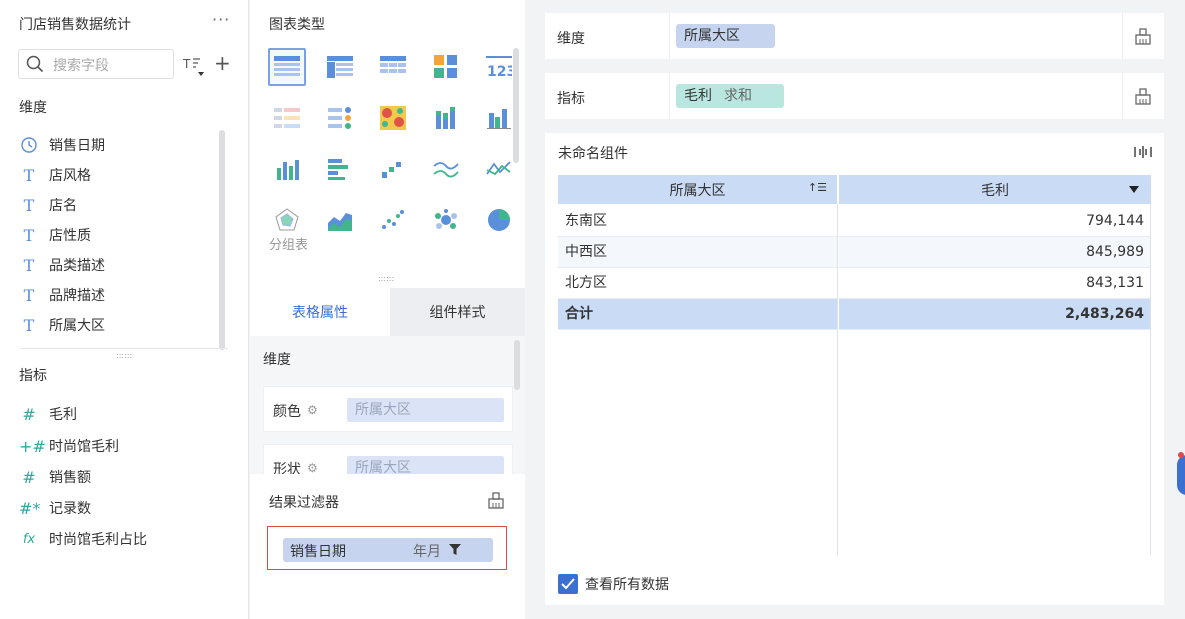 This screenshot has width=1185, height=619. I want to click on metric-field-record-count: #* 记录数, so click(55, 508).